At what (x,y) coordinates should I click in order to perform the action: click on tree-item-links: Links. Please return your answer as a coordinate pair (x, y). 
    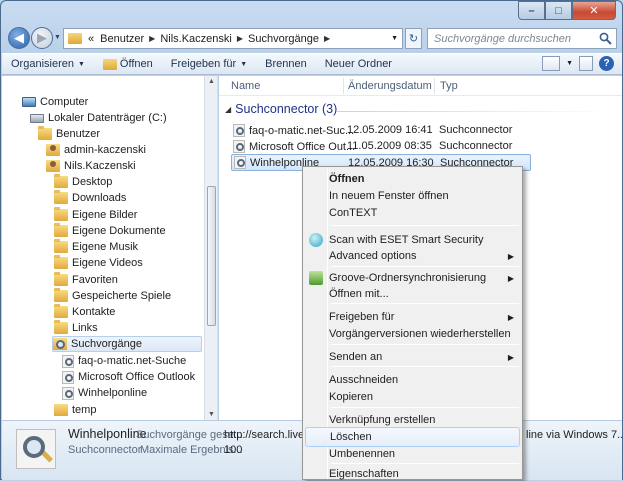
    Looking at the image, I should click on (76, 328).